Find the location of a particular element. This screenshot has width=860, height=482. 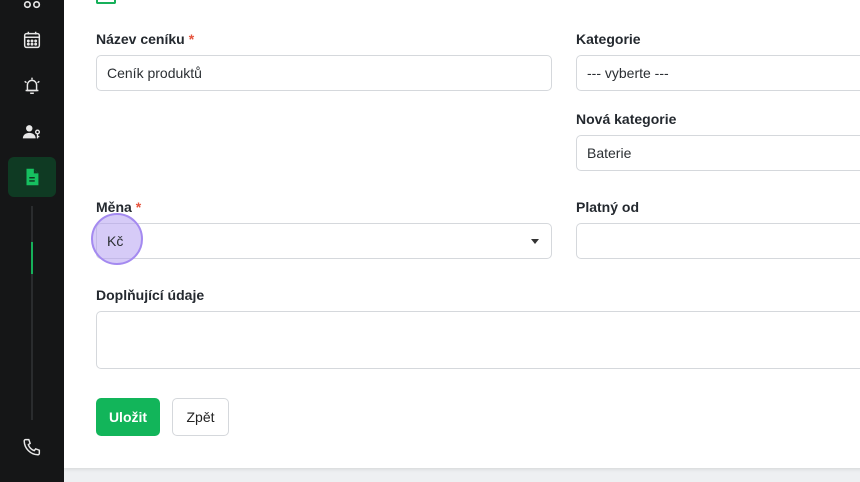

document-icon is located at coordinates (32, 177).